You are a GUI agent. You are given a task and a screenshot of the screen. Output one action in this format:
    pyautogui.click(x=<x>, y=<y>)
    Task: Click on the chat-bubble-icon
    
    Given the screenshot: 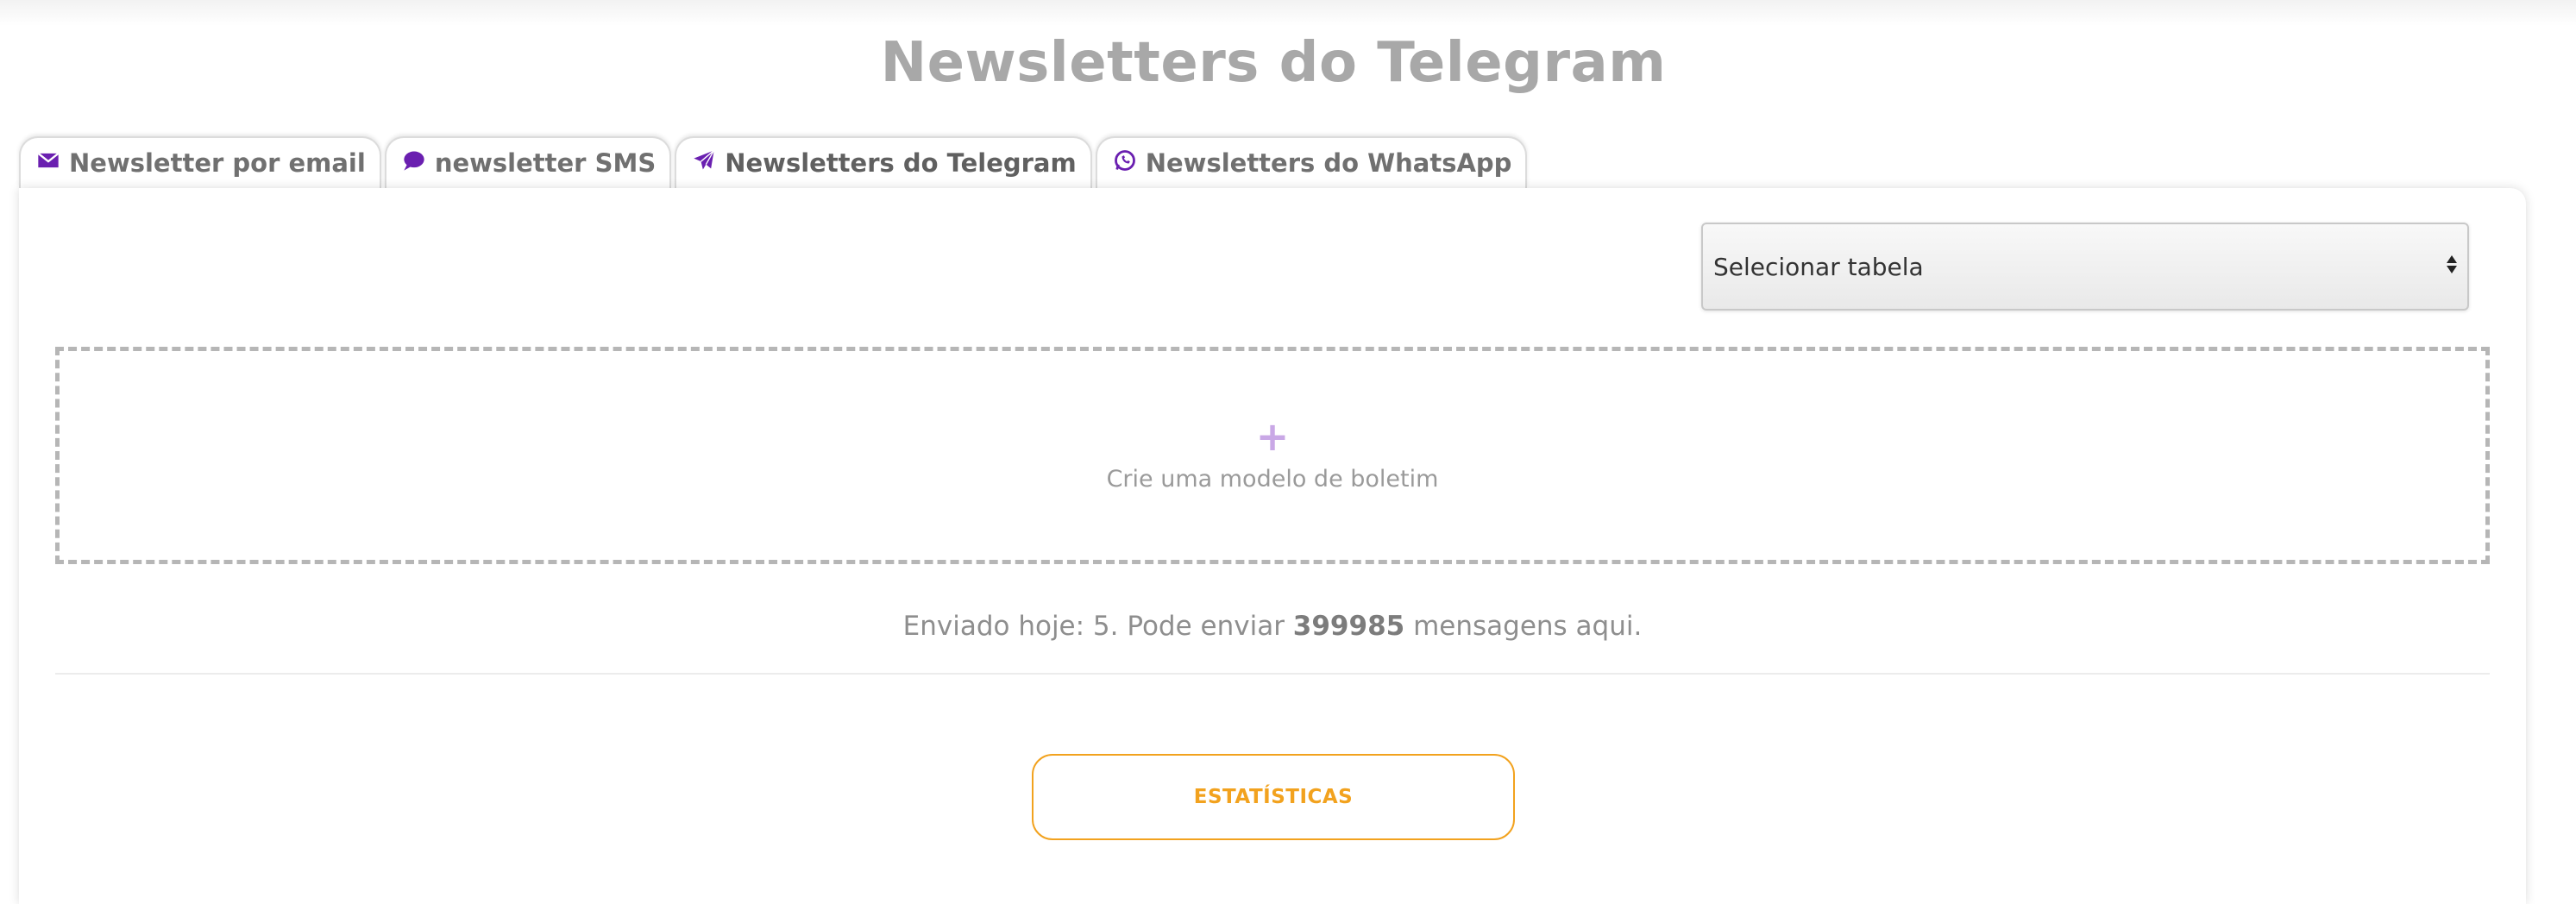 What is the action you would take?
    pyautogui.click(x=414, y=163)
    